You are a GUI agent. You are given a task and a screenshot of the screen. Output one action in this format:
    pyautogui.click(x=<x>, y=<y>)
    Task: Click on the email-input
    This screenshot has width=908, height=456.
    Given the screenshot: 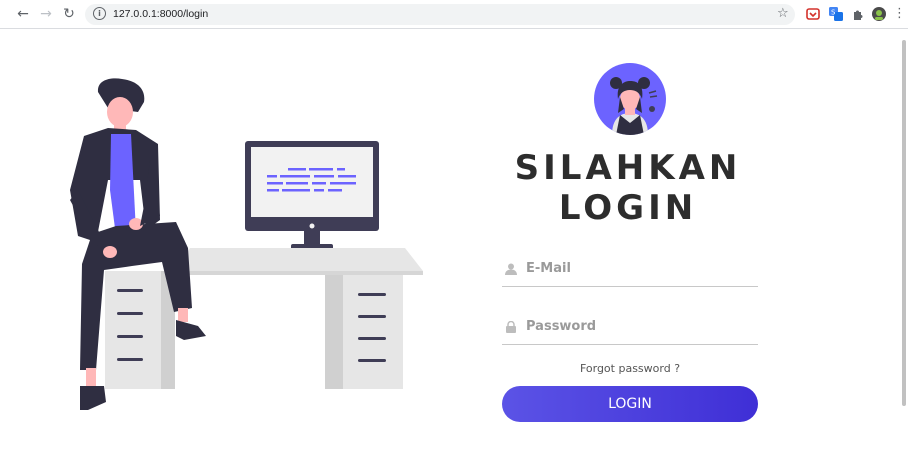 What is the action you would take?
    pyautogui.click(x=640, y=268)
    